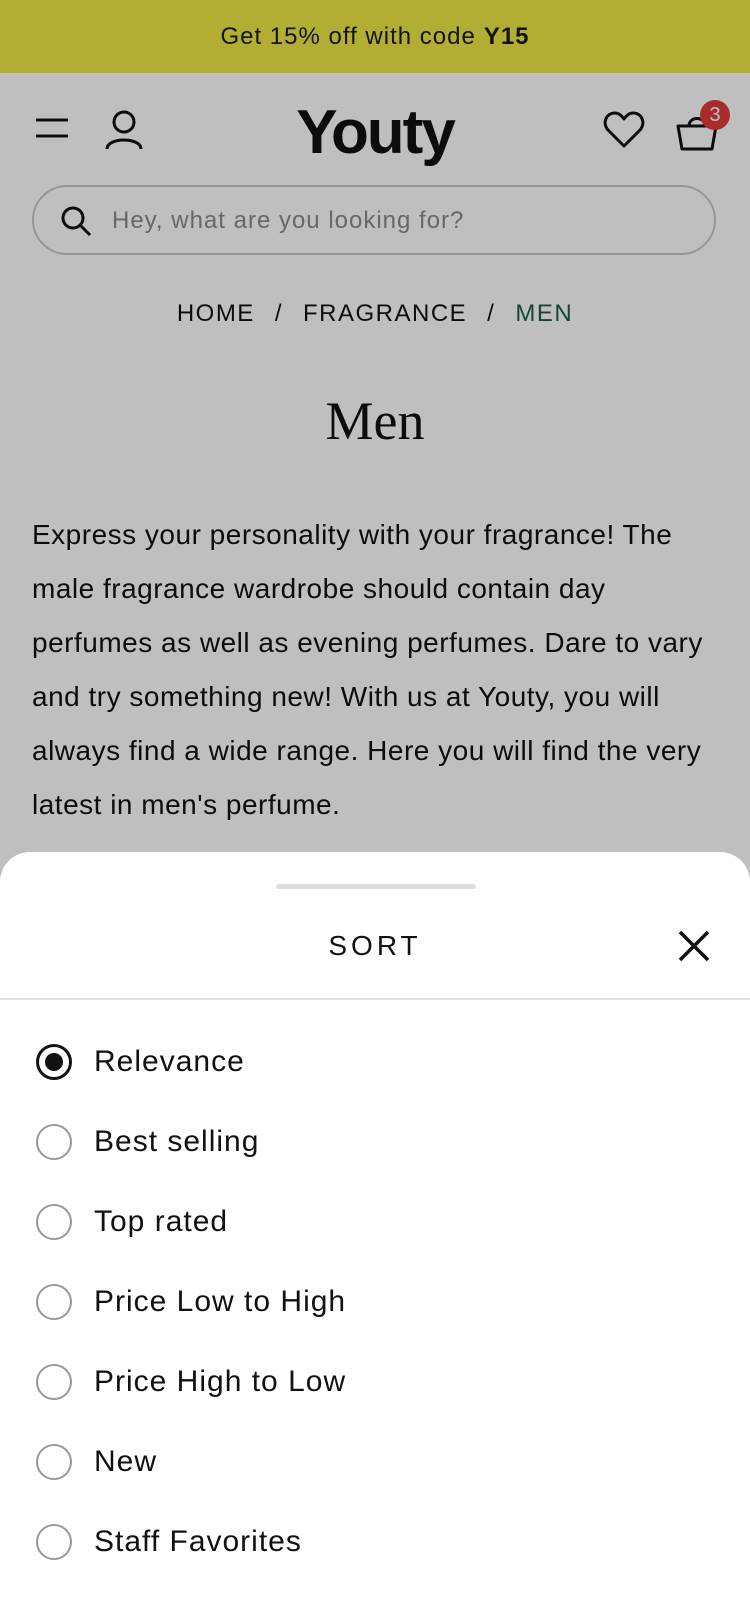 Image resolution: width=750 pixels, height=1624 pixels. I want to click on sort-option-label: Price Low to High, so click(220, 1301).